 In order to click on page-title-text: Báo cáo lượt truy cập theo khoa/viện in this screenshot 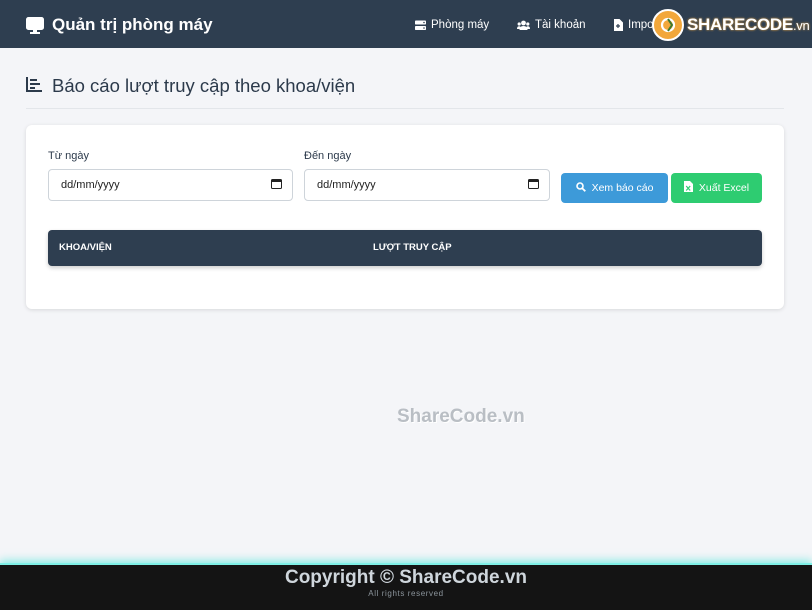, I will do `click(204, 85)`.